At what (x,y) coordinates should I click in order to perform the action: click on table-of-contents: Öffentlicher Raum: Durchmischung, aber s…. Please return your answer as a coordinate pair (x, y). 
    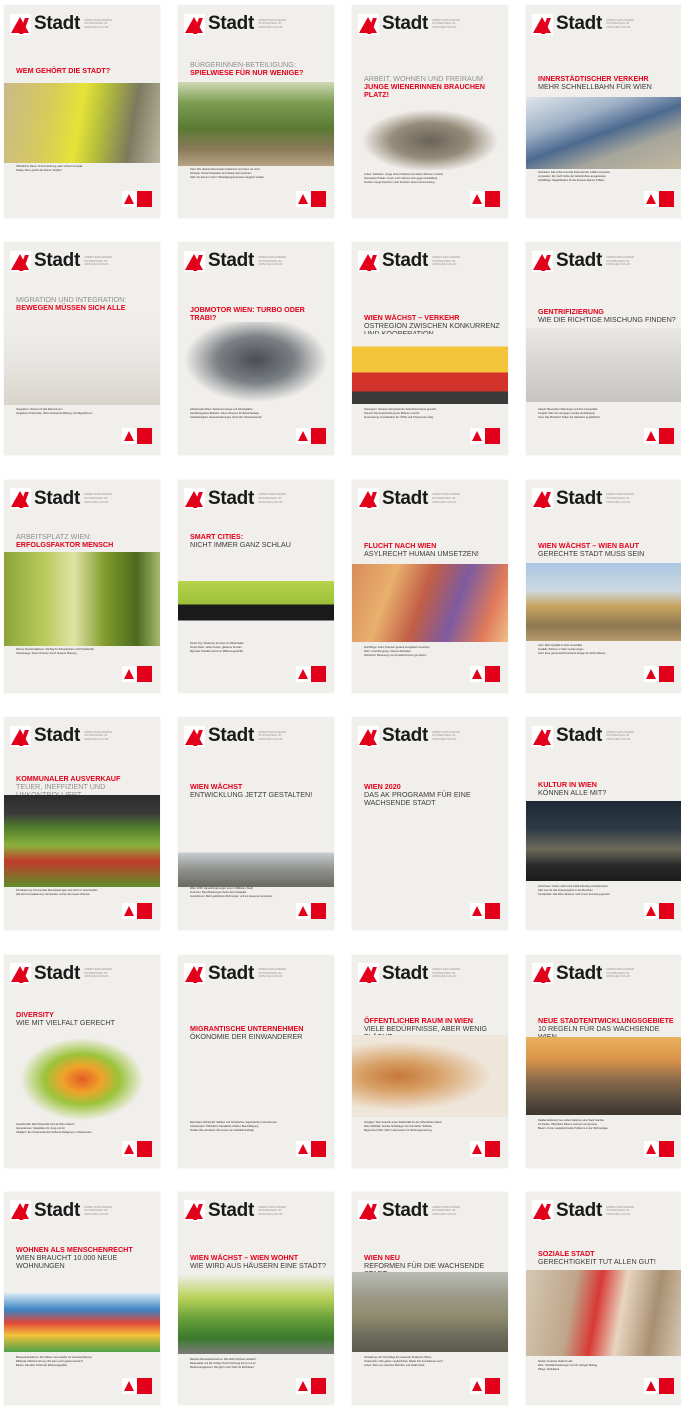
    Looking at the image, I should click on (83, 169).